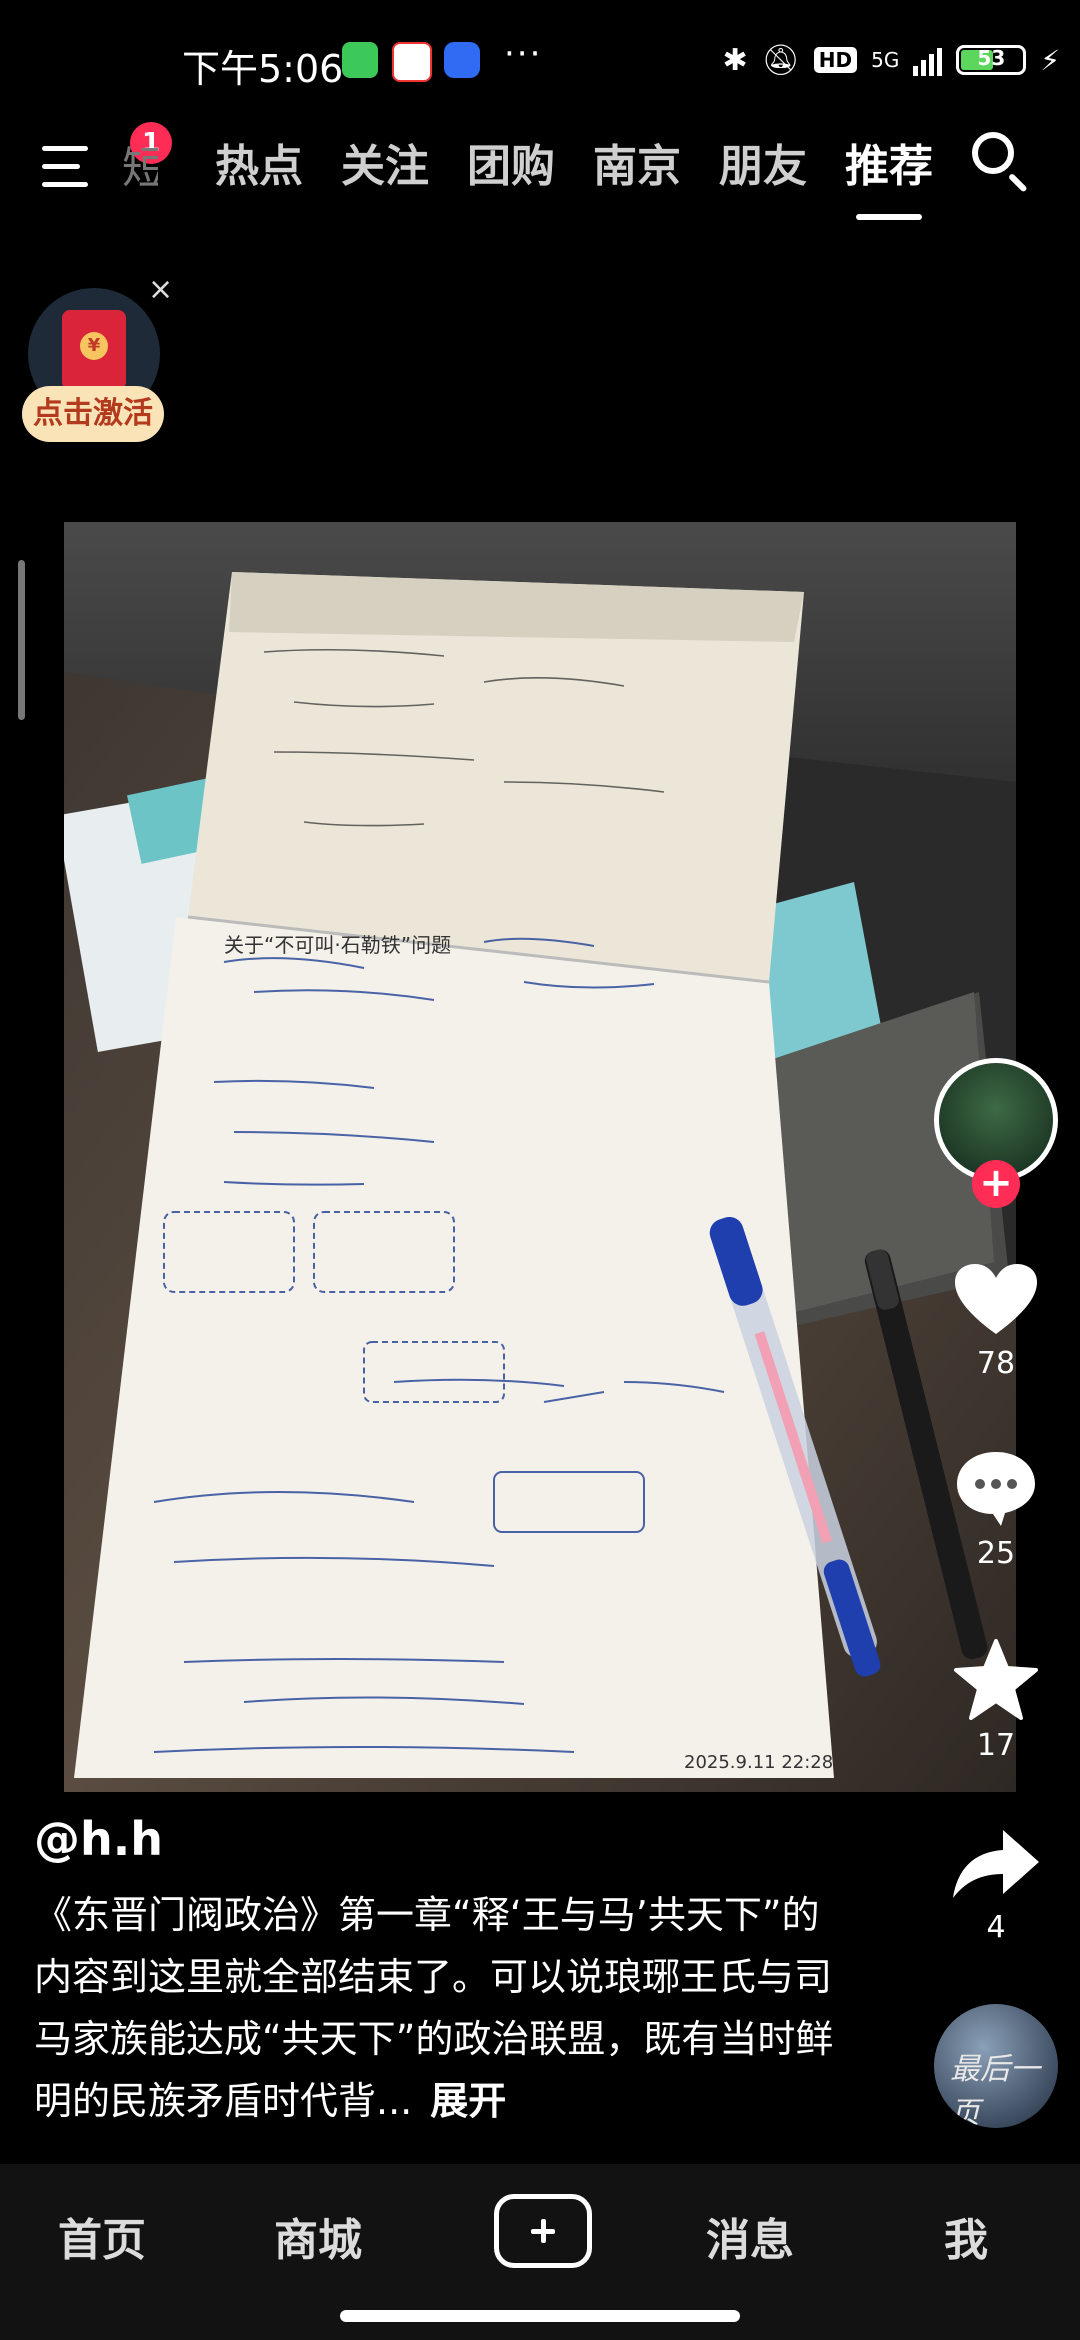 Image resolution: width=1080 pixels, height=2340 pixels. What do you see at coordinates (523, 54) in the screenshot?
I see `more-notifications-icon: ···` at bounding box center [523, 54].